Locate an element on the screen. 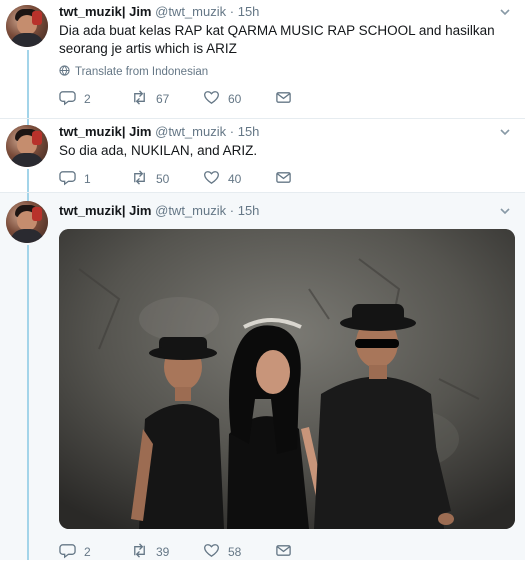 The image size is (525, 562). translate-link: Translate from Indonesian is located at coordinates (133, 72).